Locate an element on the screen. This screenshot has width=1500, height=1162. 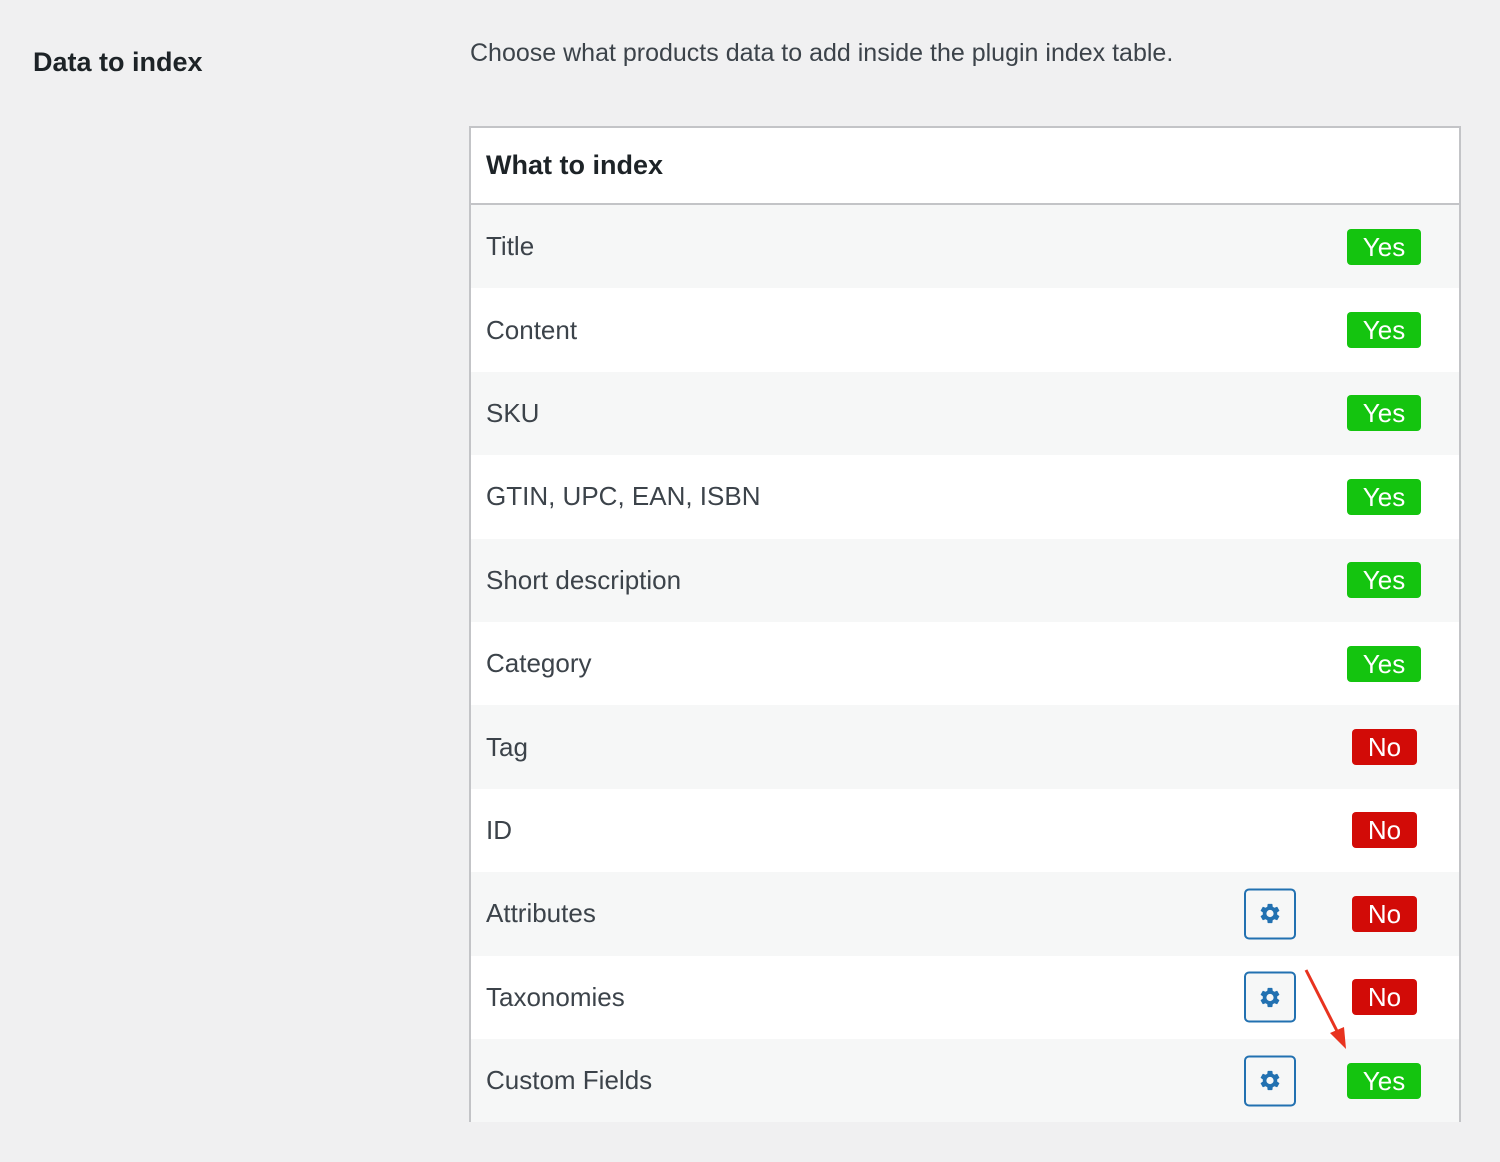
row-label: Short description is located at coordinates (584, 579).